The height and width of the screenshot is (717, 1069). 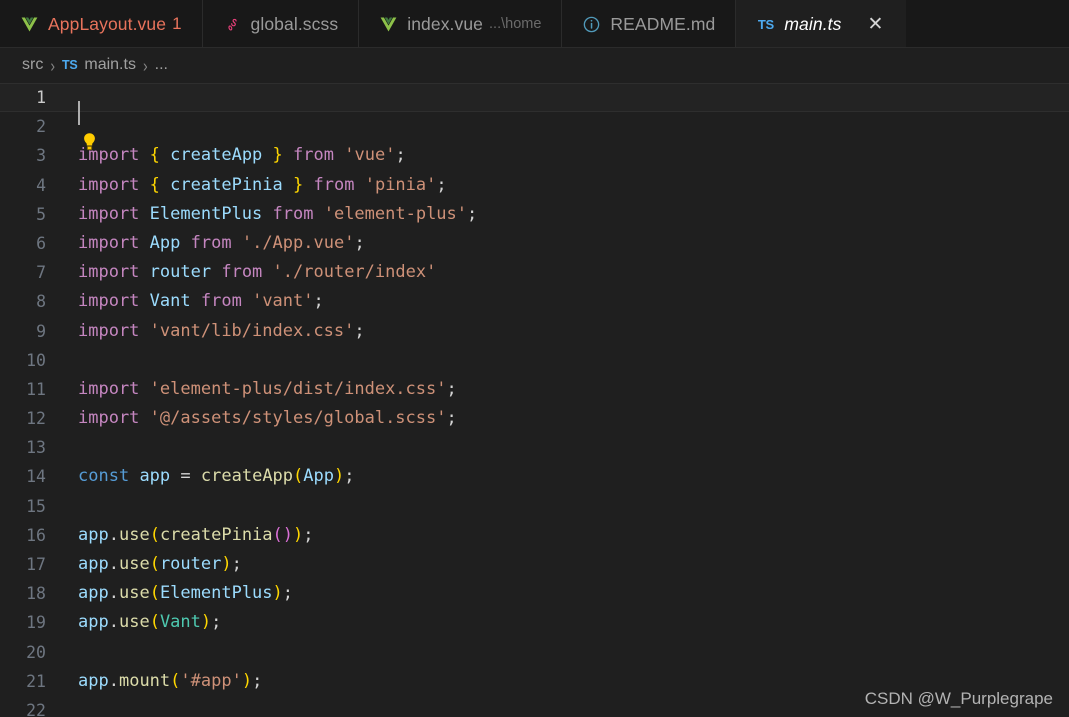 I want to click on line-content: app.use(router);, so click(x=568, y=564).